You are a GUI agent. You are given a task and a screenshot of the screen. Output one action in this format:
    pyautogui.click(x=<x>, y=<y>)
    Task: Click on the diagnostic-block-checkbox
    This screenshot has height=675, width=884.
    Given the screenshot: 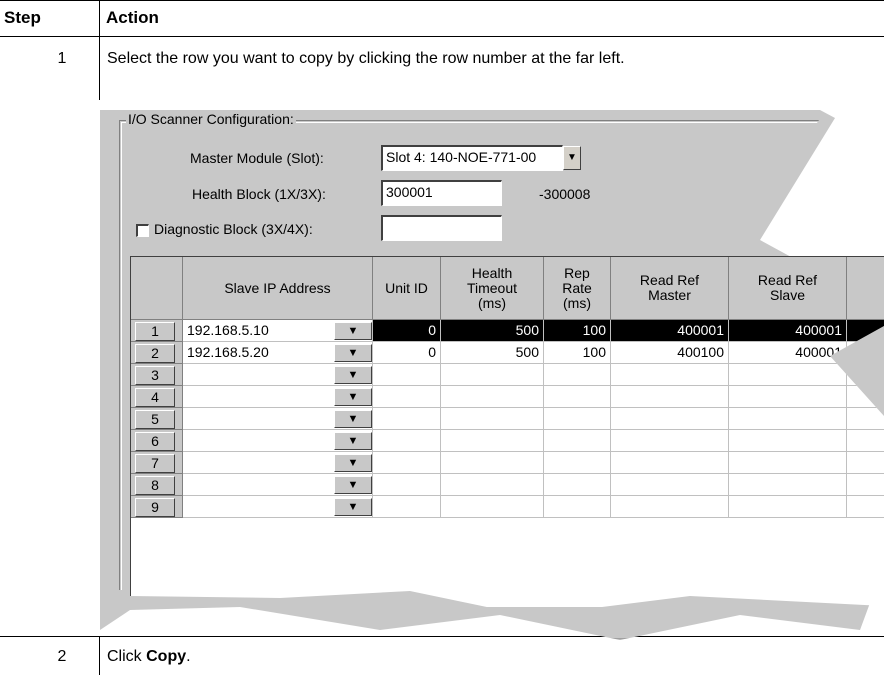 What is the action you would take?
    pyautogui.click(x=142, y=230)
    